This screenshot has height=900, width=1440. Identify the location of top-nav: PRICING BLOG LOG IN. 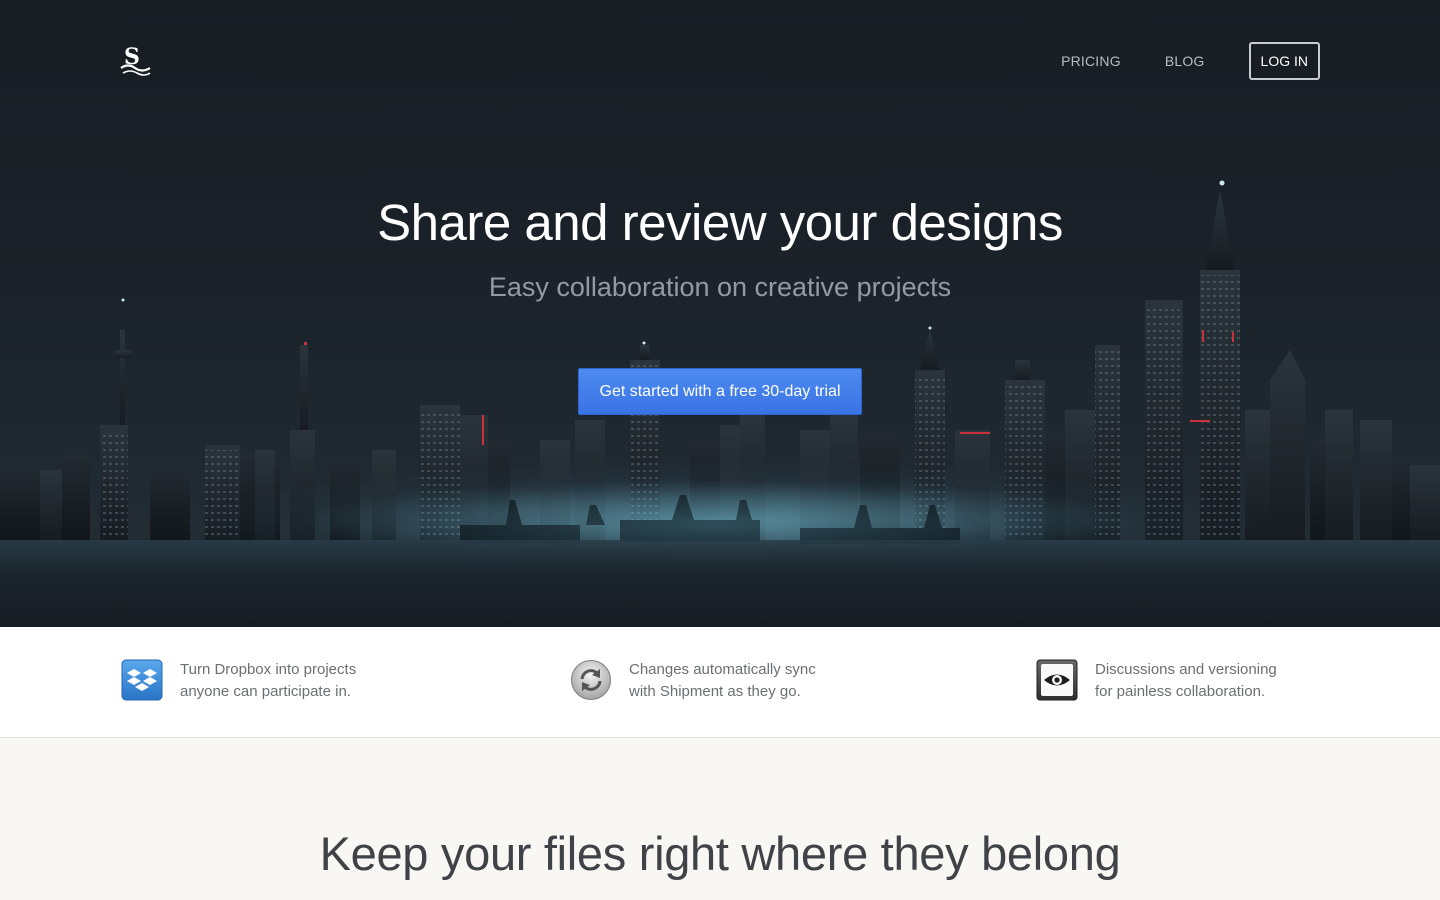
(1190, 61).